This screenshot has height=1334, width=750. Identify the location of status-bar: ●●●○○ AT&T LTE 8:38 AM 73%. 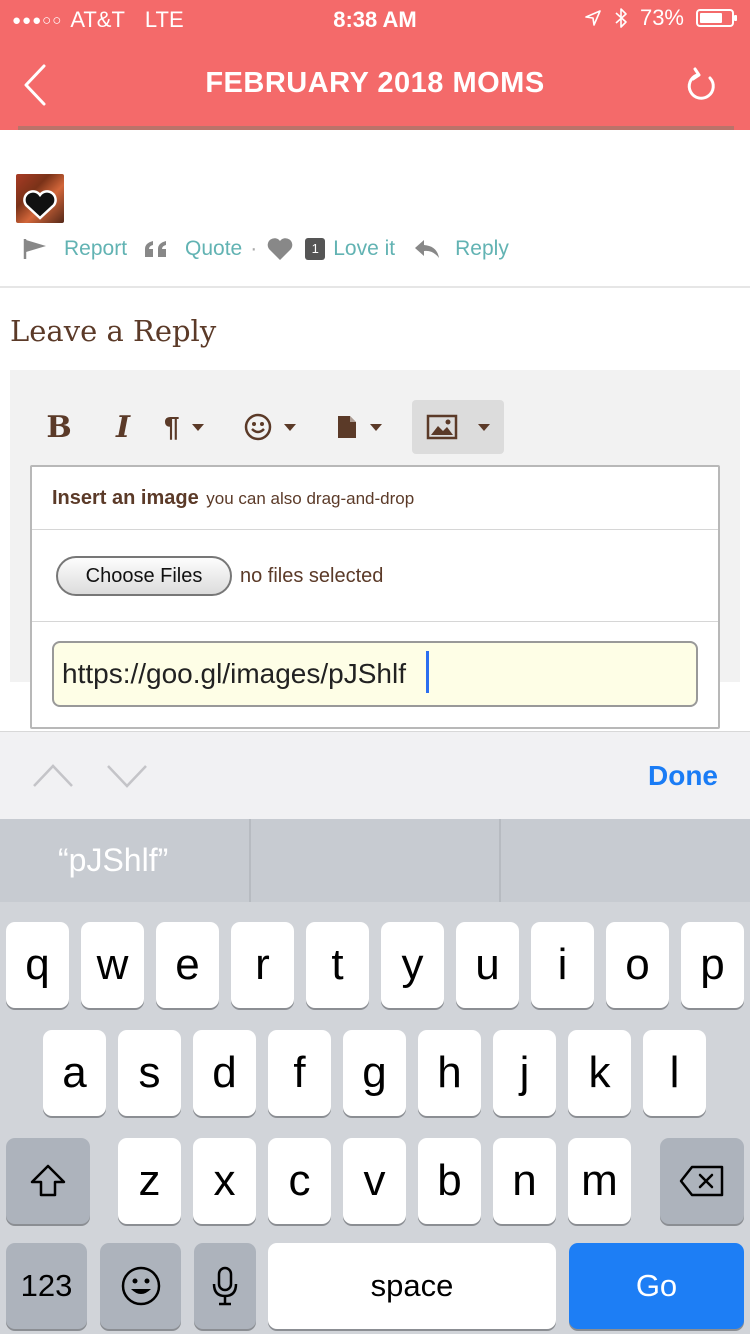
(375, 20).